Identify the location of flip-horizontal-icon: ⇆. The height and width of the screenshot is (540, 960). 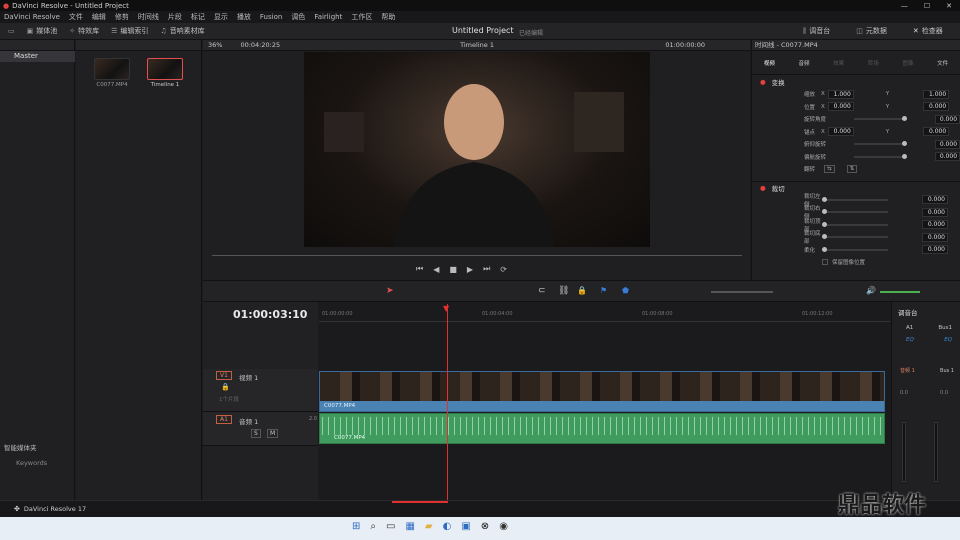
(829, 169).